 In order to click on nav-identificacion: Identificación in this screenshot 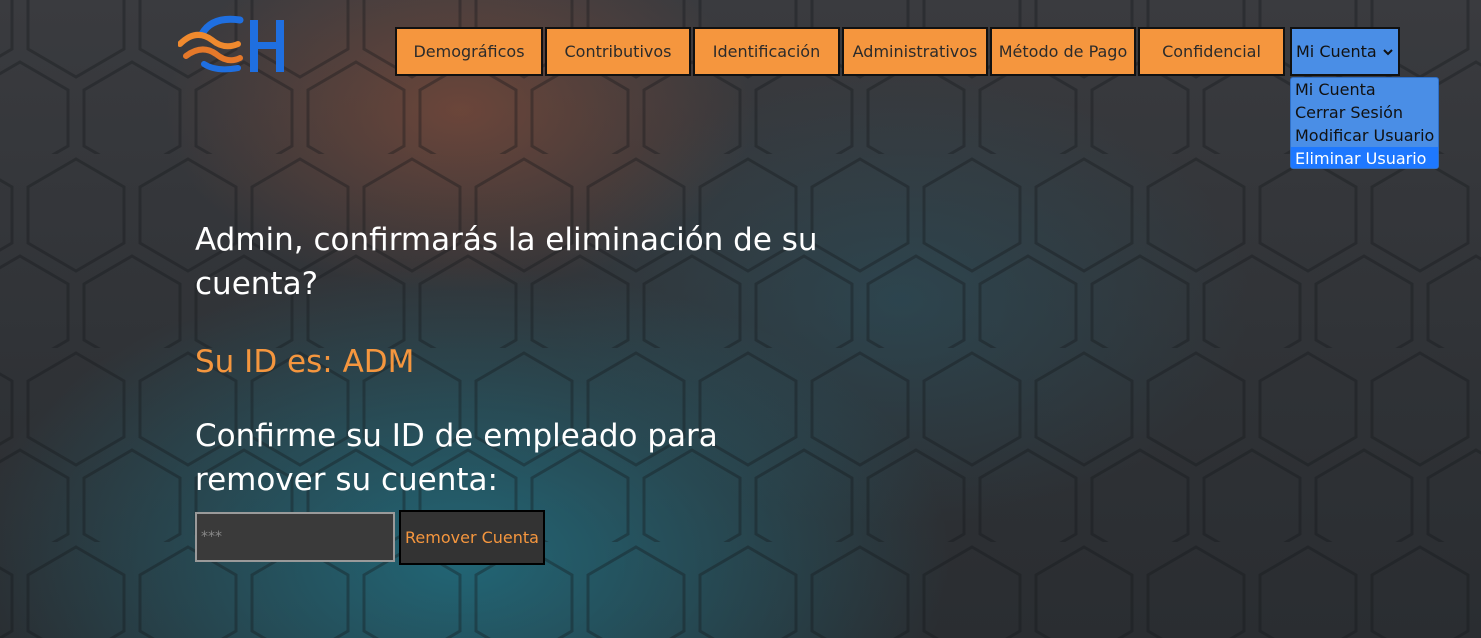, I will do `click(766, 51)`.